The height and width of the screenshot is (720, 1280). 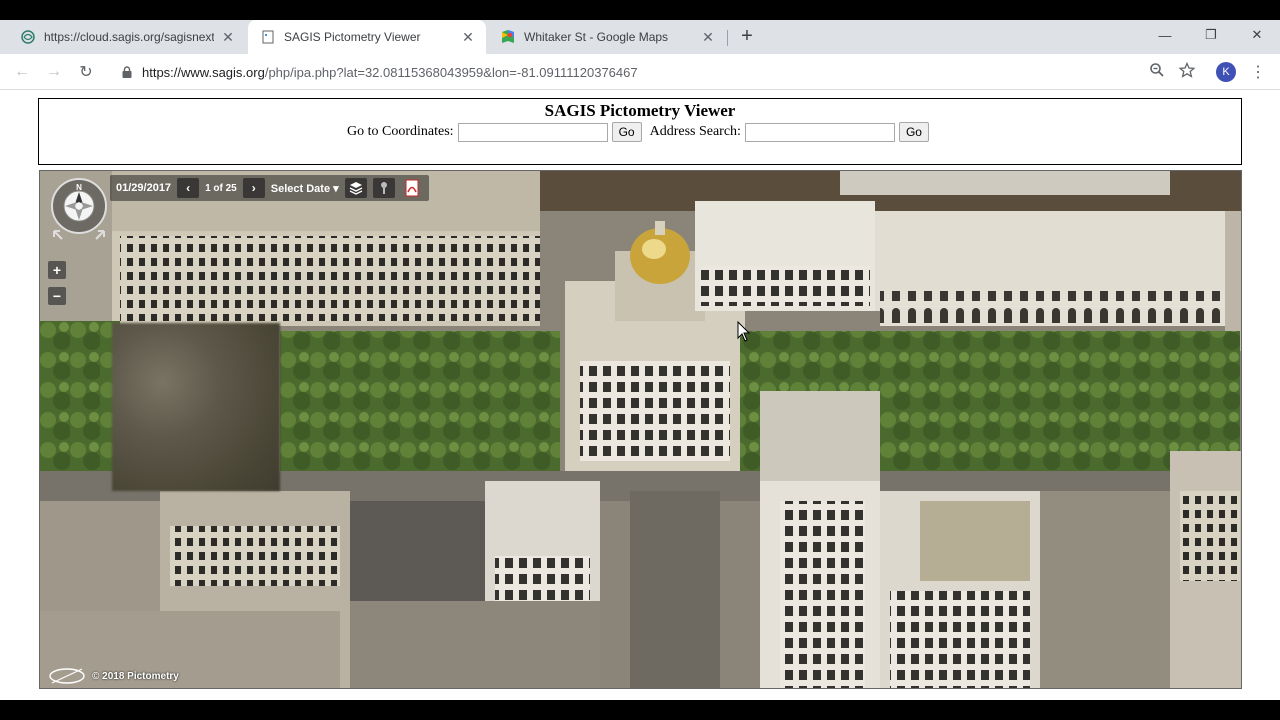 What do you see at coordinates (640, 10) in the screenshot?
I see `top-black-bar` at bounding box center [640, 10].